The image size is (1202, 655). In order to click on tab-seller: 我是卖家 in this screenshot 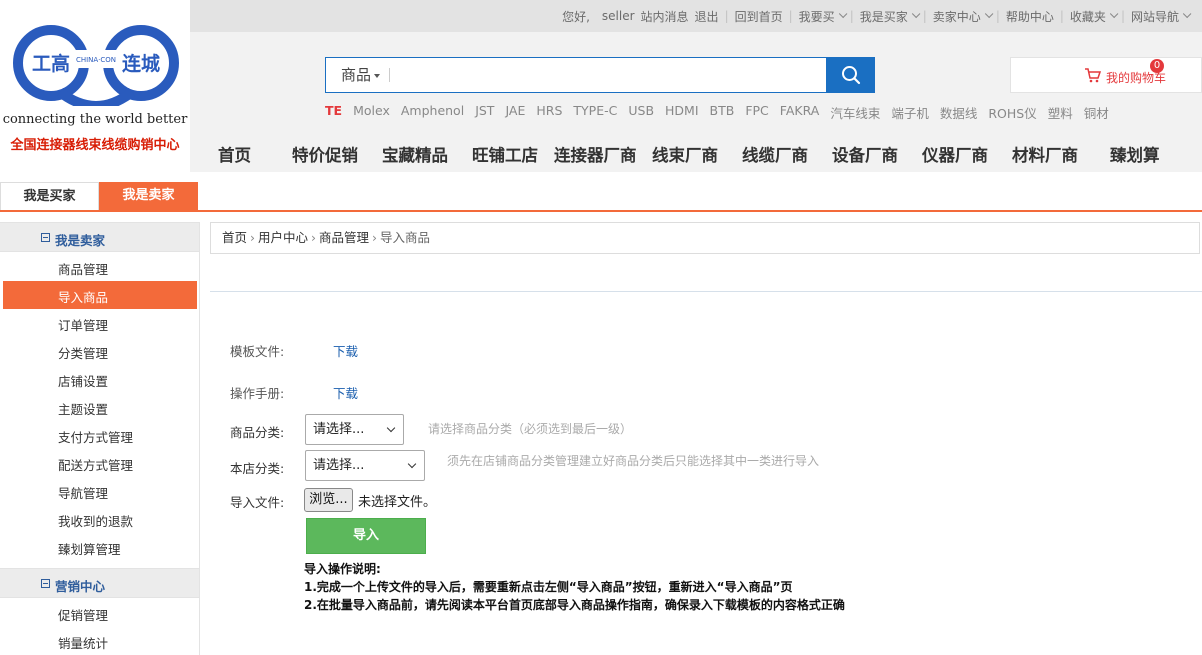, I will do `click(148, 196)`.